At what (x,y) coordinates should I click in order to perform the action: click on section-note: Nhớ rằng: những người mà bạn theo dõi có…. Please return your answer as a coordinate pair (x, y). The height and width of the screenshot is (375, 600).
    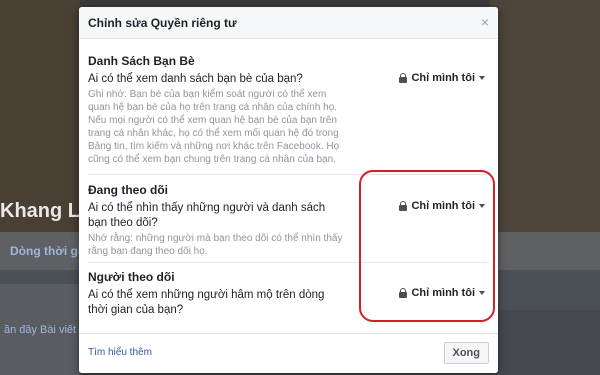
    Looking at the image, I should click on (215, 245).